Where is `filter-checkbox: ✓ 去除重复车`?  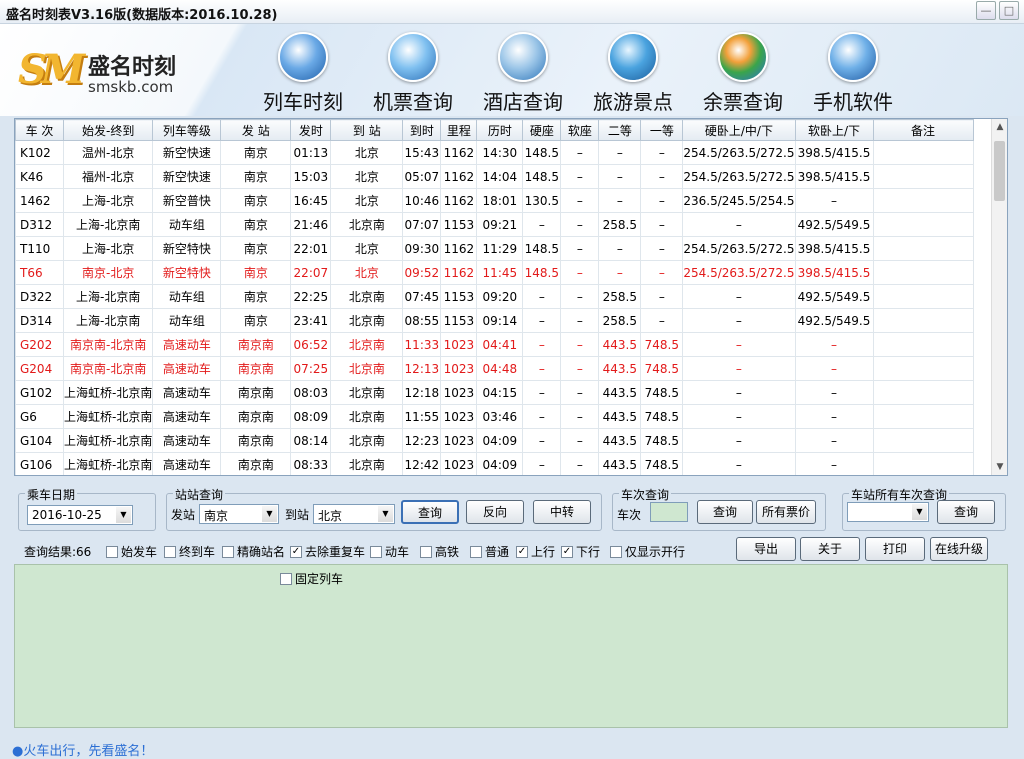
filter-checkbox: ✓ 去除重复车 is located at coordinates (327, 551).